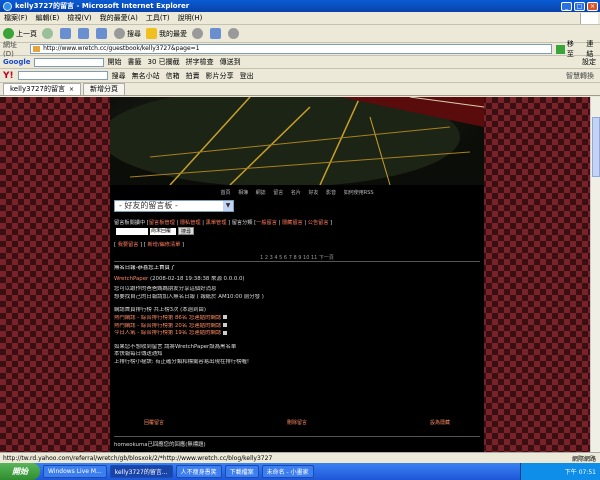 The height and width of the screenshot is (480, 600). What do you see at coordinates (168, 325) in the screenshot?
I see `rank-link-text: 熱門網誌 - 綜合排行榜第 20名 您連結的網誌` at bounding box center [168, 325].